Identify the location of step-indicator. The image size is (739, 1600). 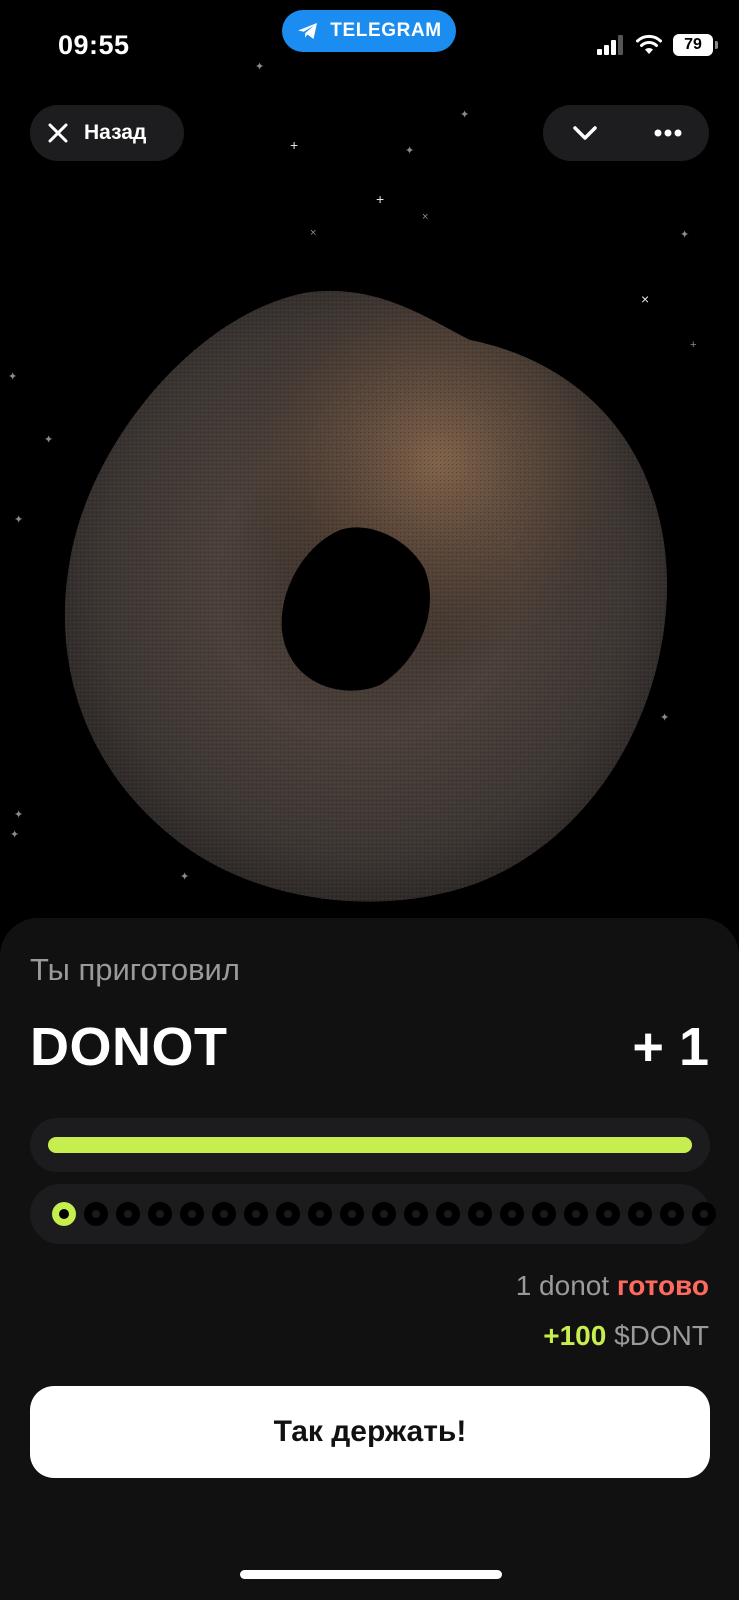
(373, 1214).